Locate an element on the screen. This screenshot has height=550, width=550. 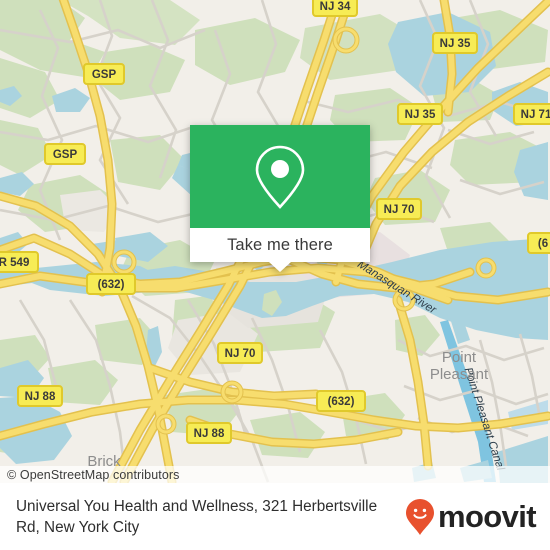
road-shield-nj34: NJ 34 is located at coordinates (335, 8).